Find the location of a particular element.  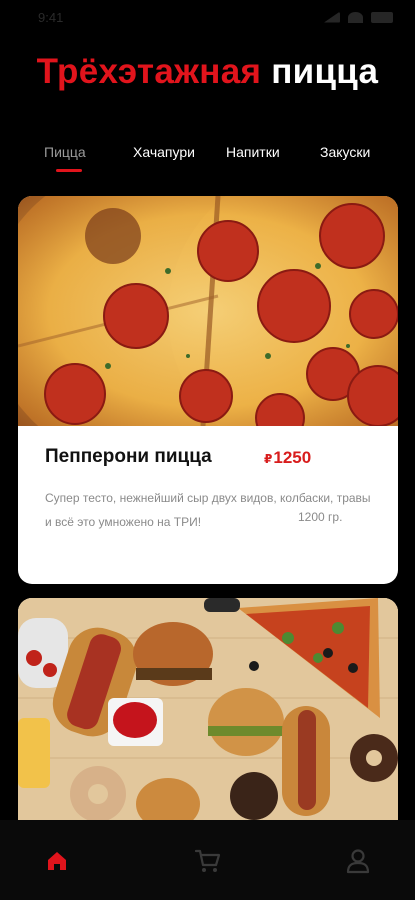

tab-snacks: Закуски is located at coordinates (345, 152).